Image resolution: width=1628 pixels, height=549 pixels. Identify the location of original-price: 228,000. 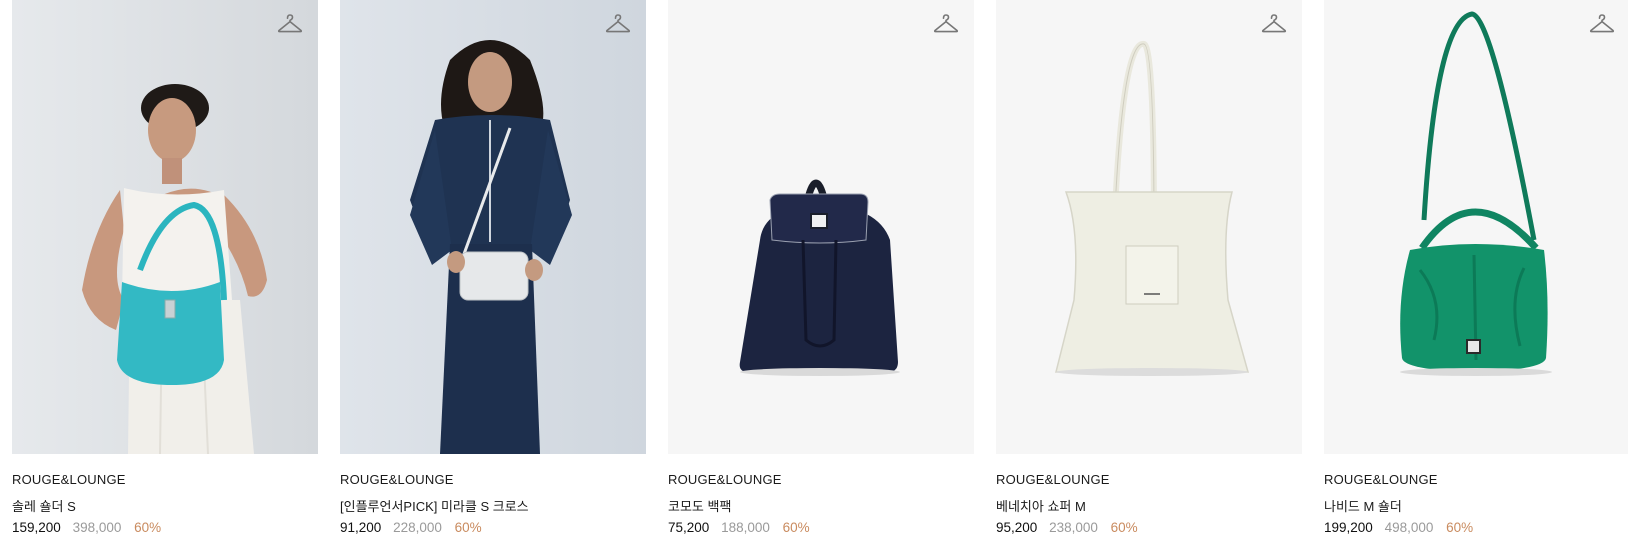
(417, 527).